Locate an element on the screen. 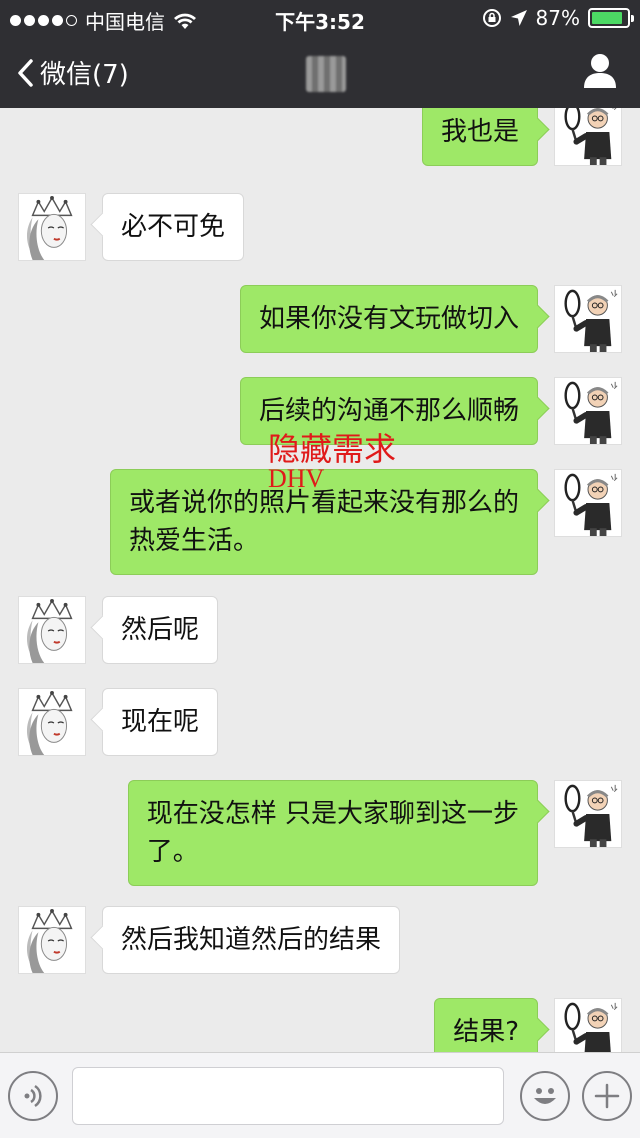 This screenshot has height=1138, width=640. message-bubble: 现在没怎样 只是大家聊到这一步 了。 is located at coordinates (332, 833).